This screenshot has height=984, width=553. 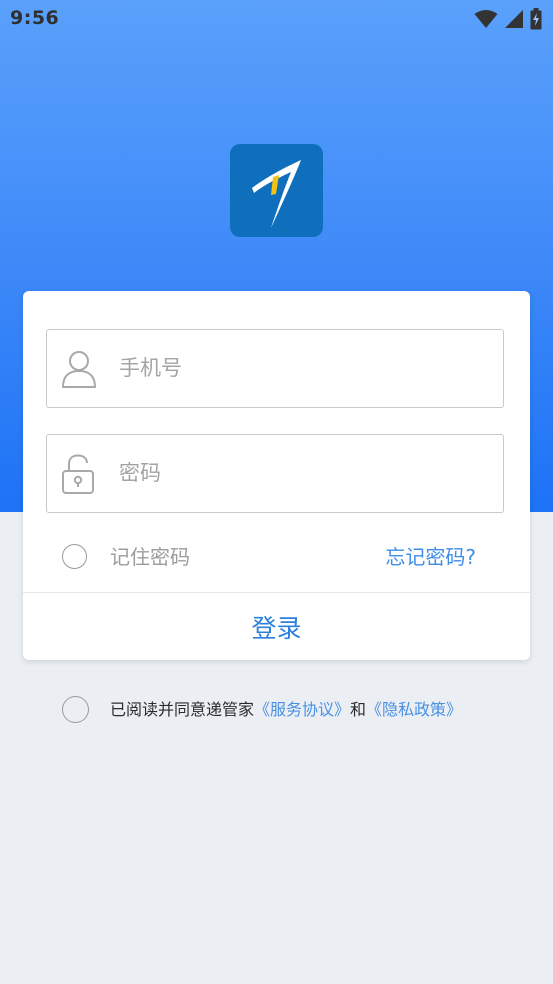 I want to click on status-bar: 9:56, so click(x=276, y=19).